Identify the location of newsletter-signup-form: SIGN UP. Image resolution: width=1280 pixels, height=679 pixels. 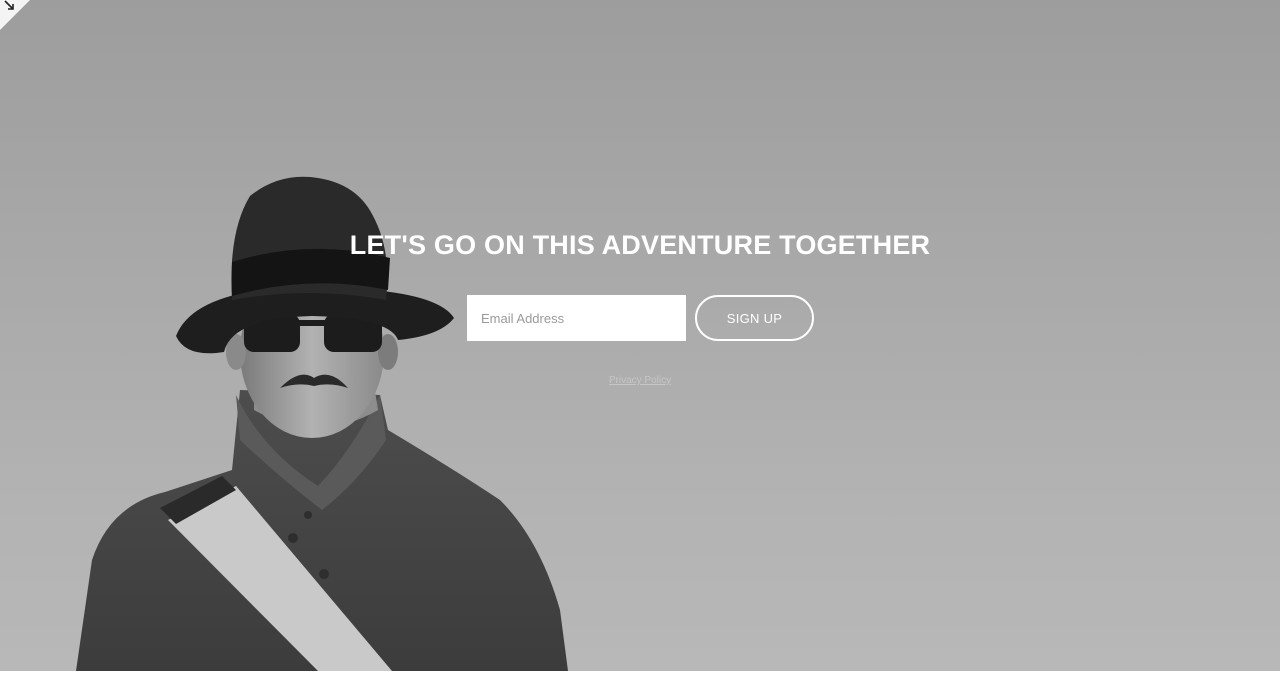
(642, 318).